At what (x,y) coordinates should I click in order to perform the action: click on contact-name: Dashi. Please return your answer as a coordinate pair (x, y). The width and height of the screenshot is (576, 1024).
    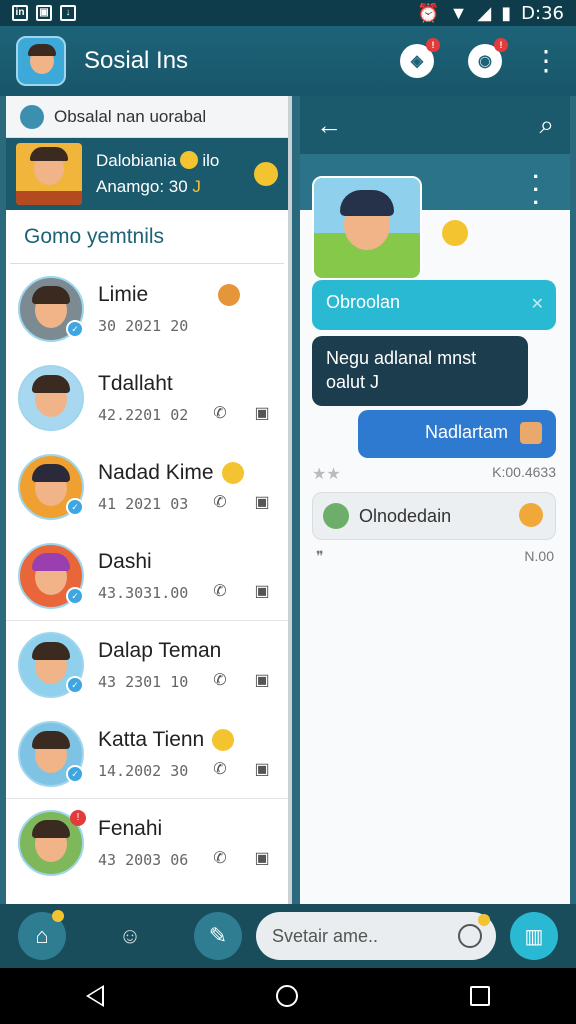
    Looking at the image, I should click on (125, 561).